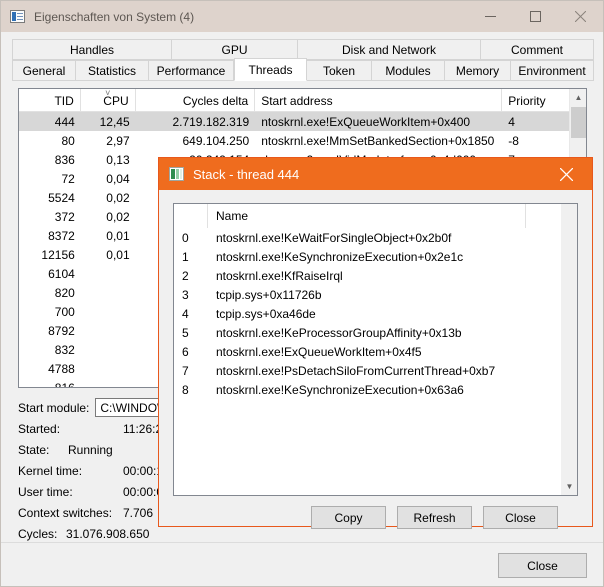 The width and height of the screenshot is (604, 587). I want to click on stack-list-header: Name, so click(375, 216).